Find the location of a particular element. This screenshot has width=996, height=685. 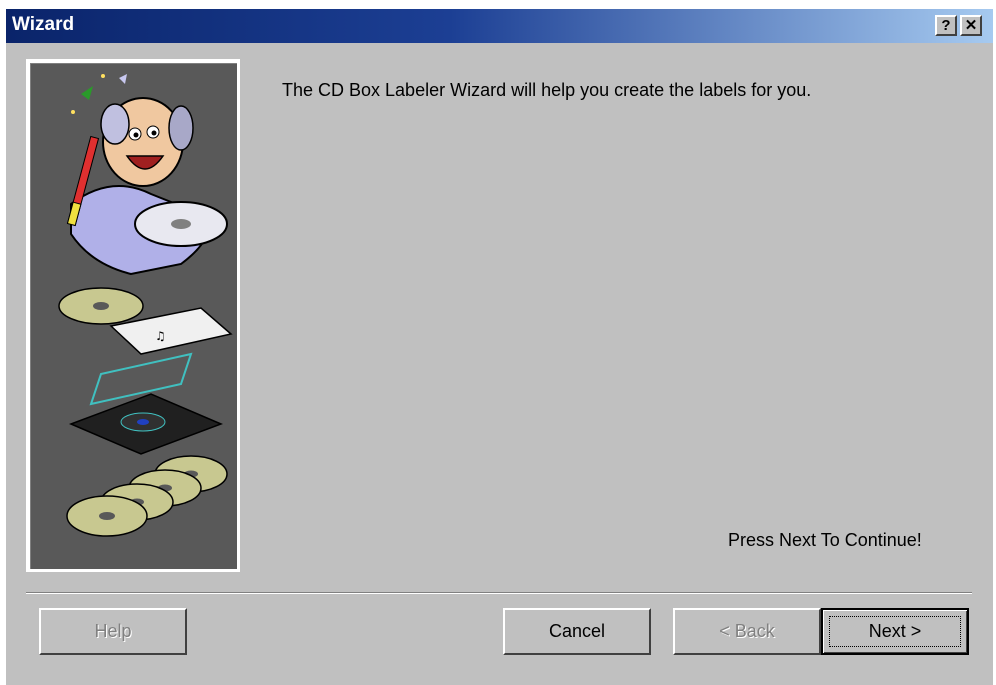

cd-stack-icon is located at coordinates (147, 496).